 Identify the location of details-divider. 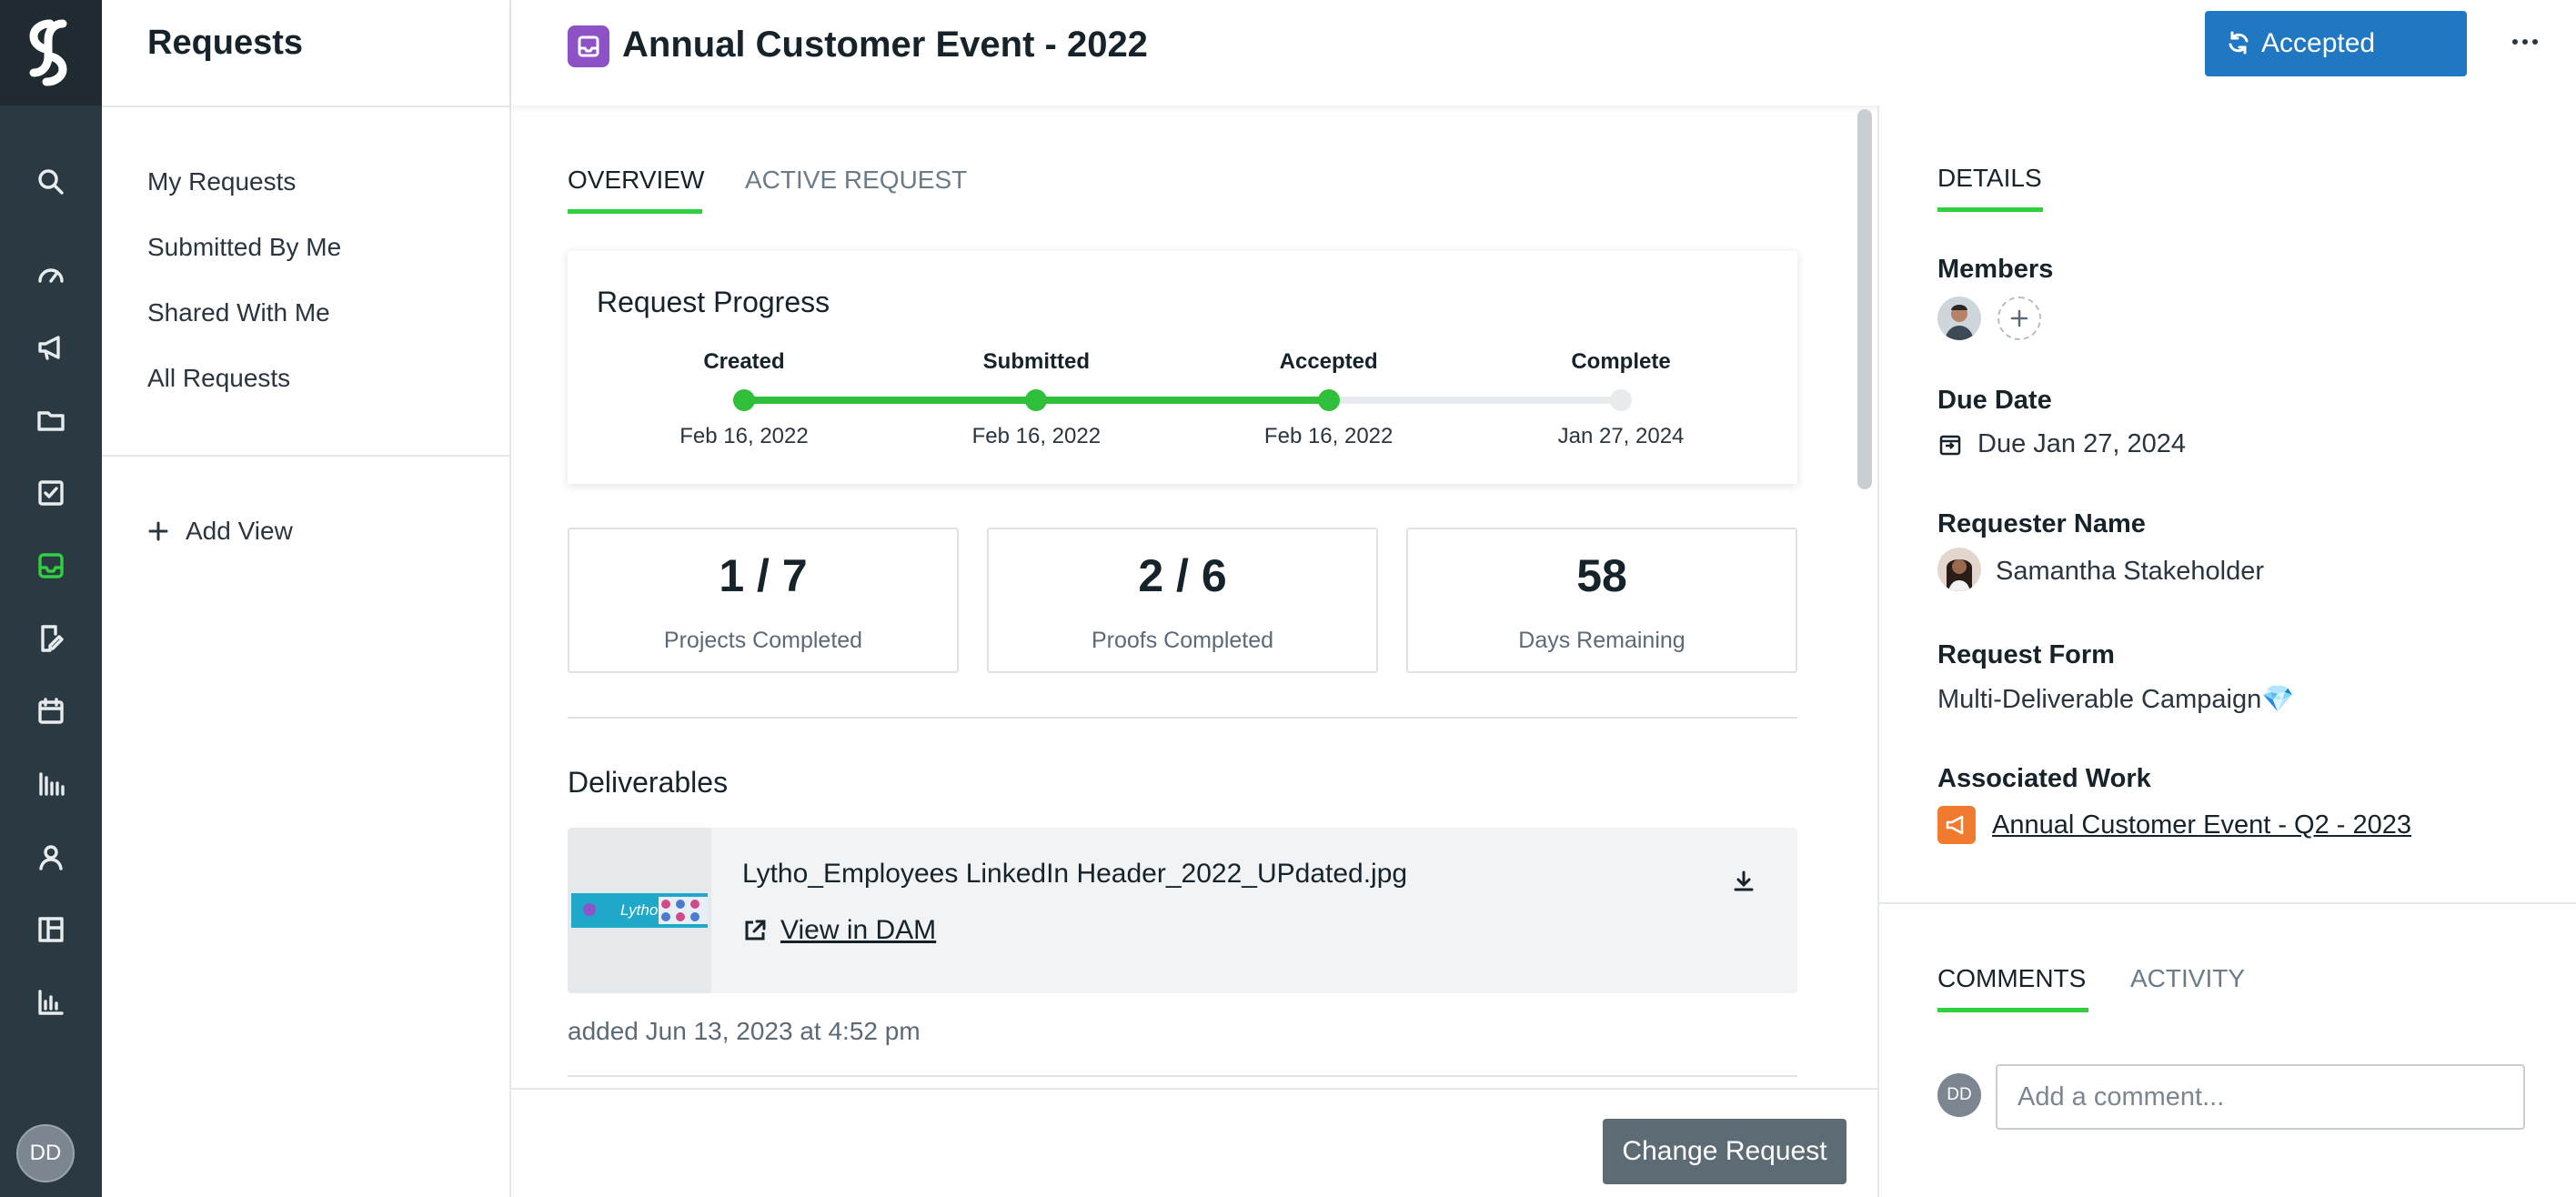
(2227, 903).